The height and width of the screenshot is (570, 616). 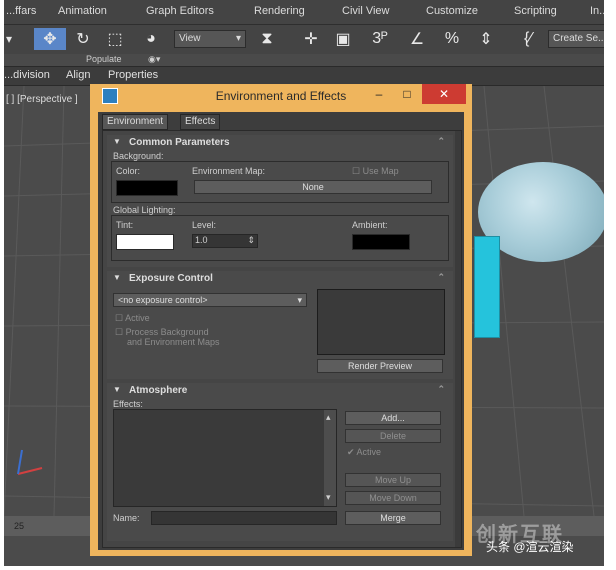 I want to click on level-label: Level:, so click(x=204, y=225).